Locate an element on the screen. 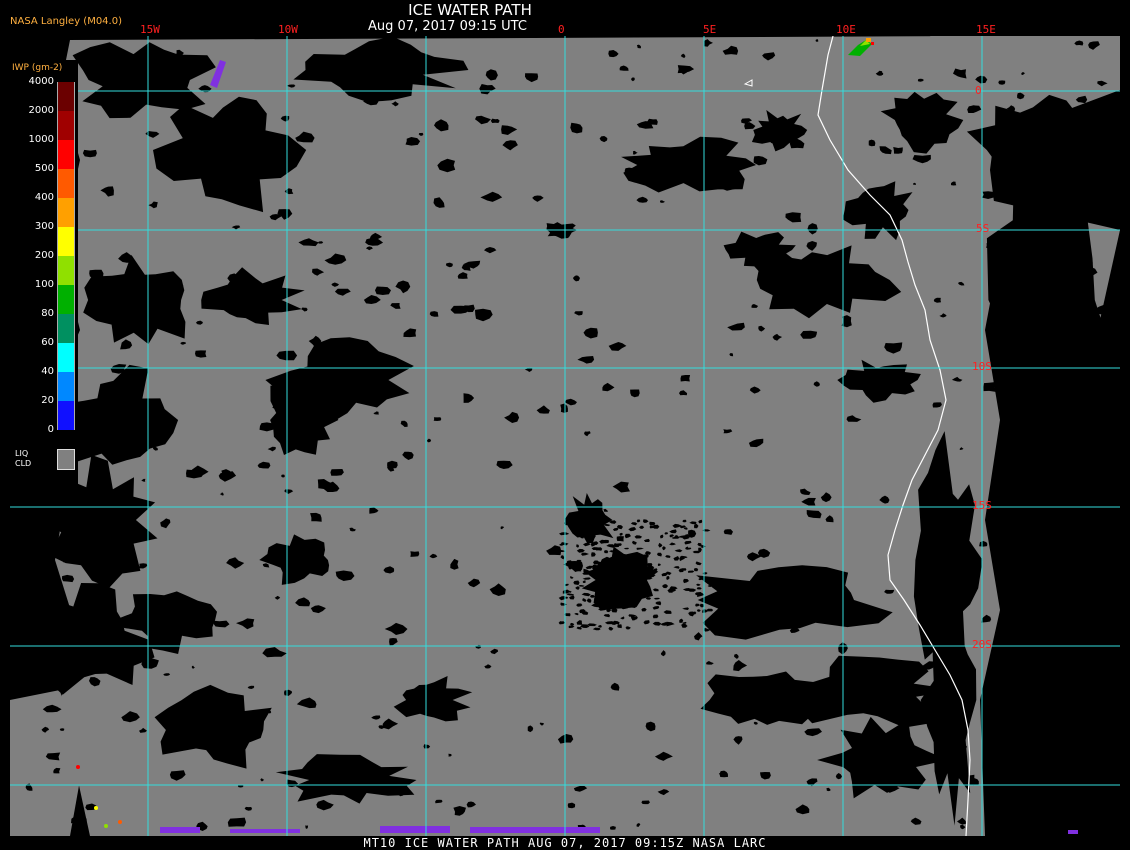 The width and height of the screenshot is (1130, 850). legend-tick-0: 0 is located at coordinates (50, 429).